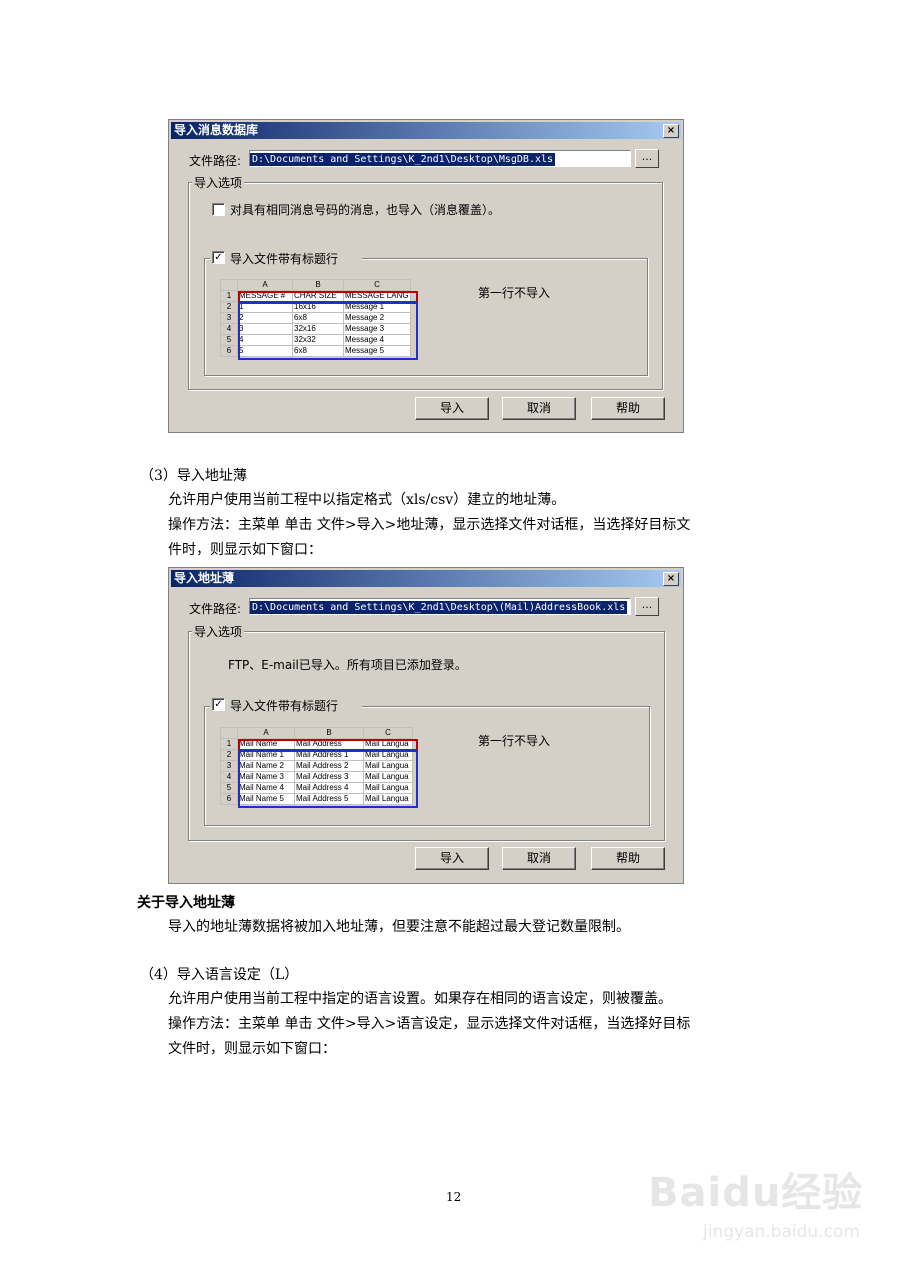 This screenshot has width=905, height=1280. Describe the element at coordinates (426, 578) in the screenshot. I see `dialog-title: 导入地址薄` at that location.